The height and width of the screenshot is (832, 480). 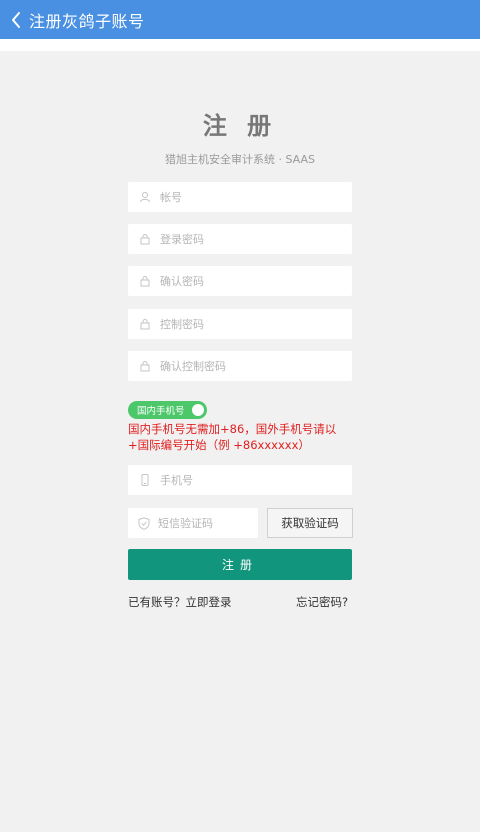 I want to click on user-icon, so click(x=145, y=197).